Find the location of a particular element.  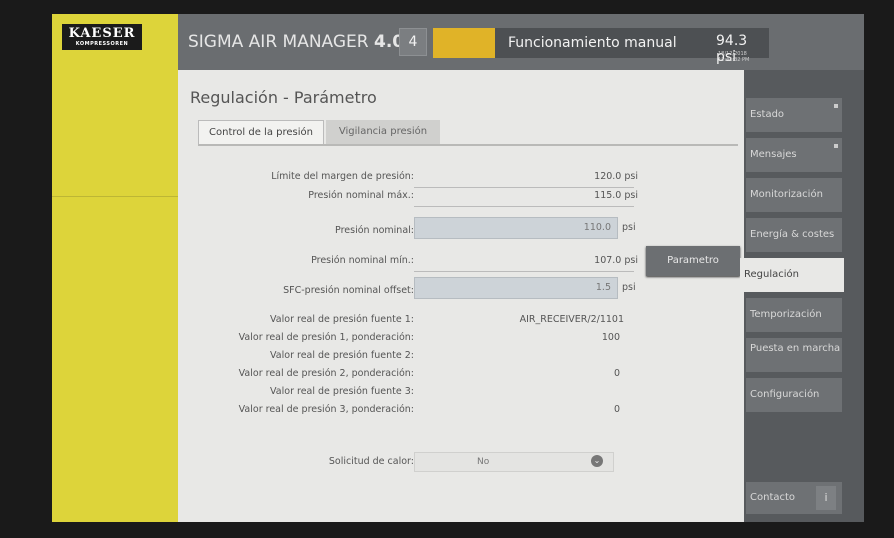

ponderacion1-label: Valor real de presión 1, ponderación: is located at coordinates (326, 337).